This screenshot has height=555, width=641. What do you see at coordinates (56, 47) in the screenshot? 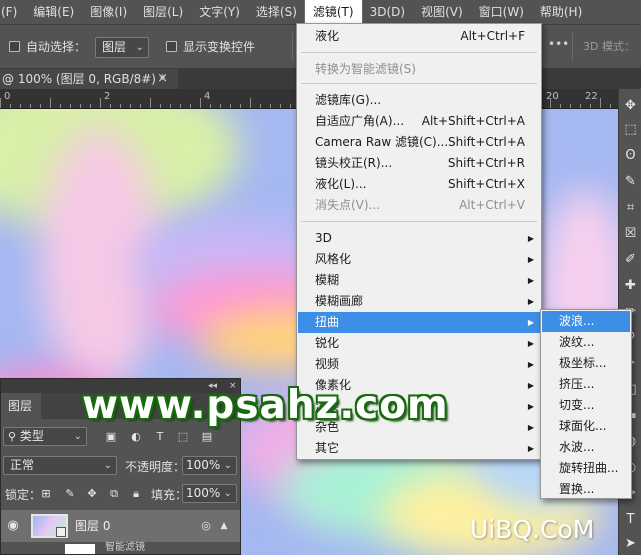
I see `auto-select-label: 自动选择：` at bounding box center [56, 47].